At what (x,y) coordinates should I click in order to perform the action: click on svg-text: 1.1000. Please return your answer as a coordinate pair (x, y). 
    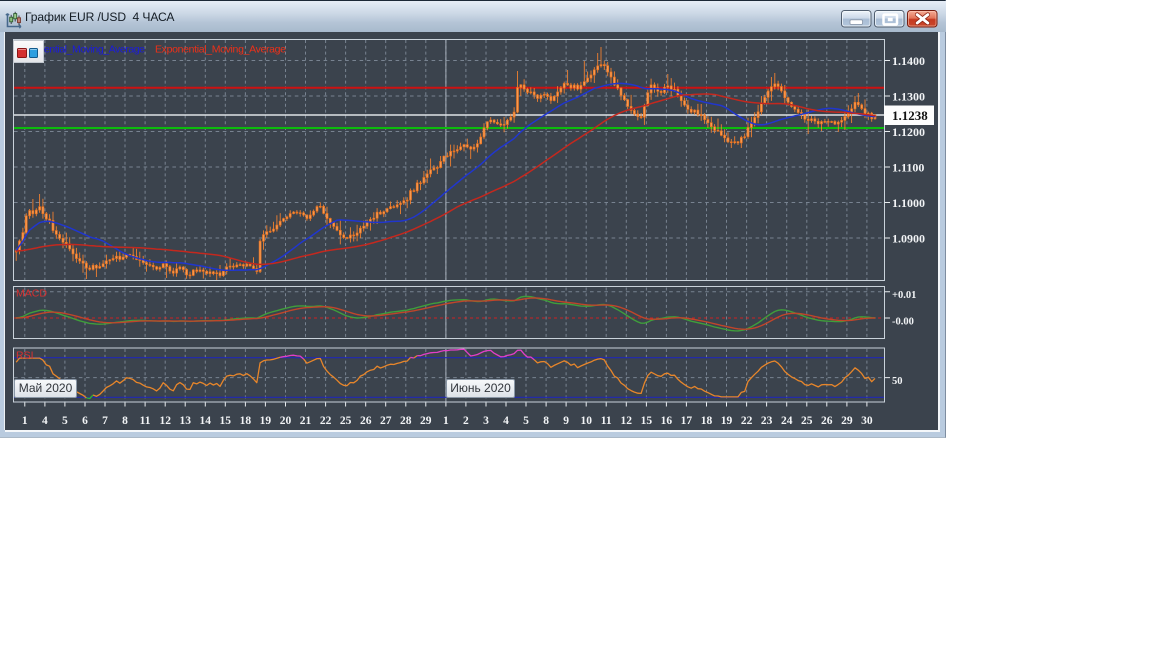
    Looking at the image, I should click on (908, 203).